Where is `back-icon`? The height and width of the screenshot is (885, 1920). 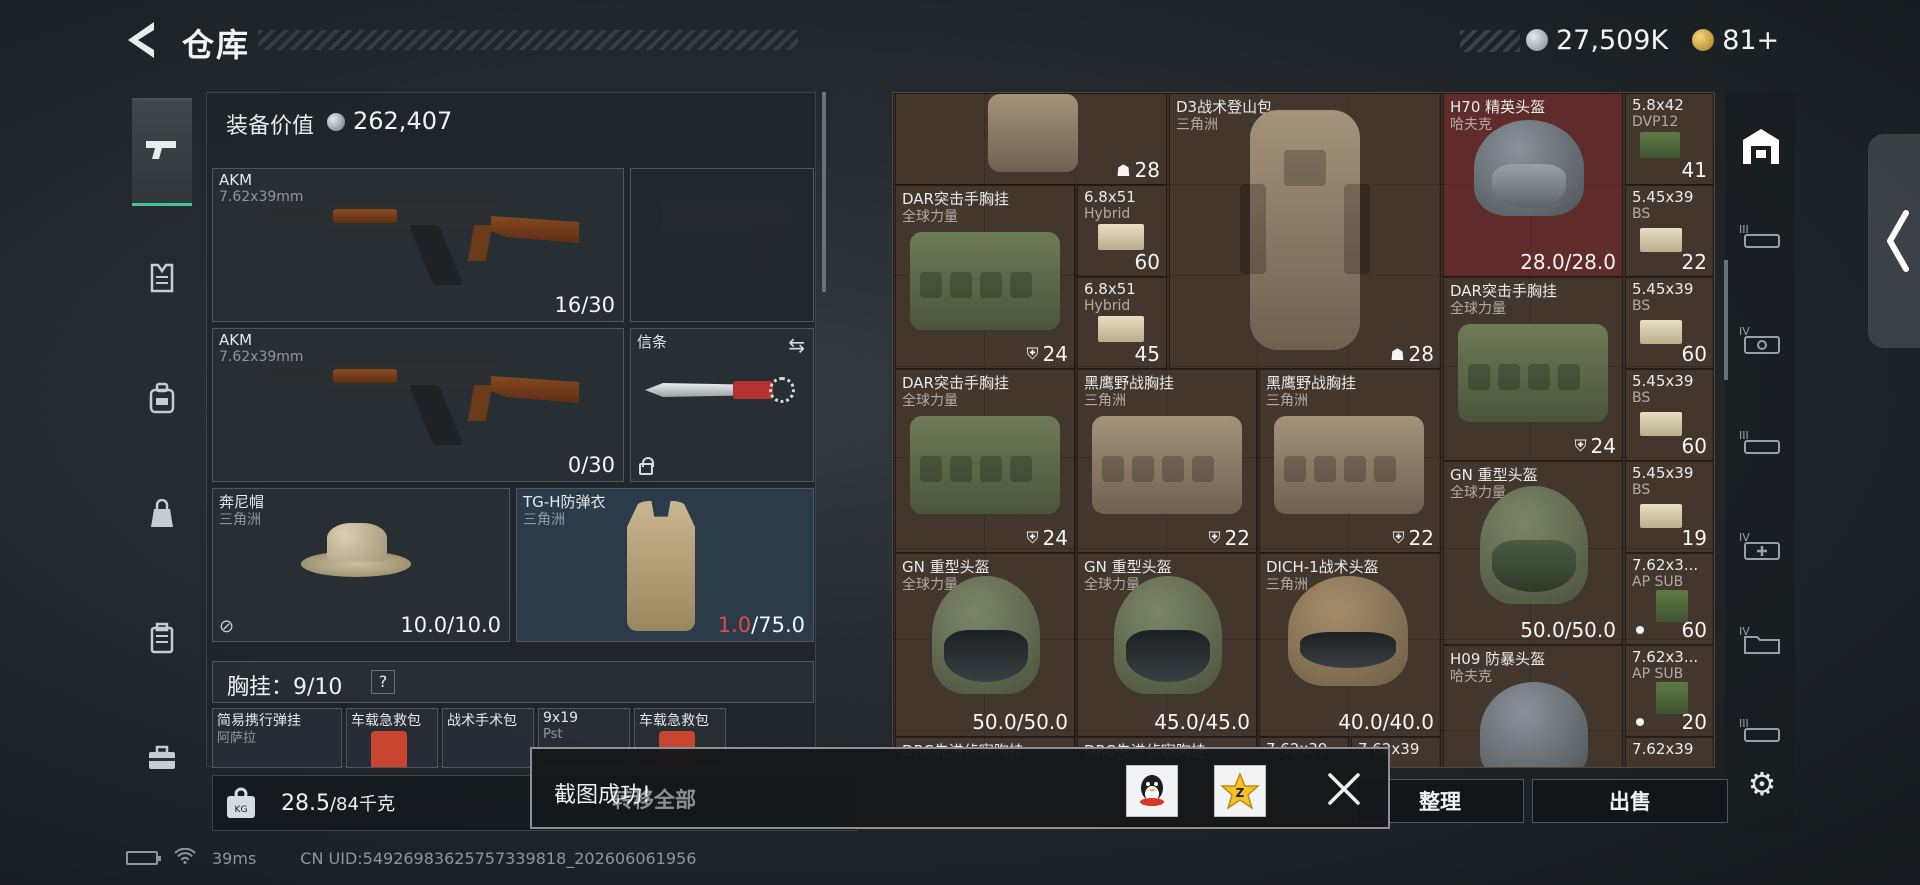
back-icon is located at coordinates (142, 40).